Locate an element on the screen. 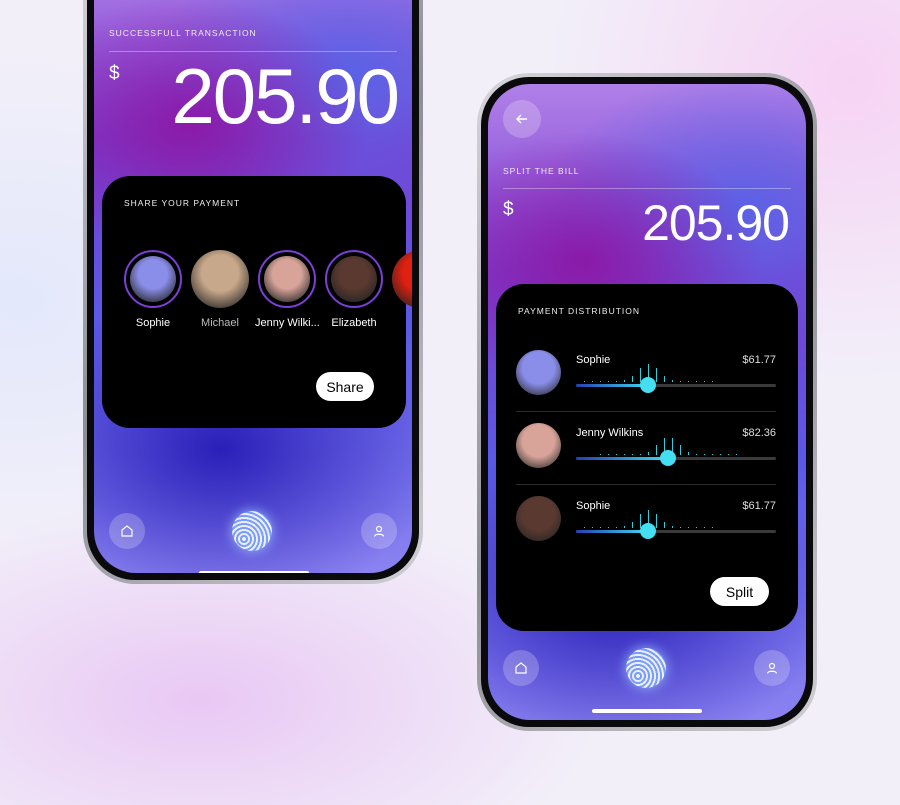 The image size is (900, 805). transaction-title: SUCCESSFULL TRANSACTION is located at coordinates (183, 33).